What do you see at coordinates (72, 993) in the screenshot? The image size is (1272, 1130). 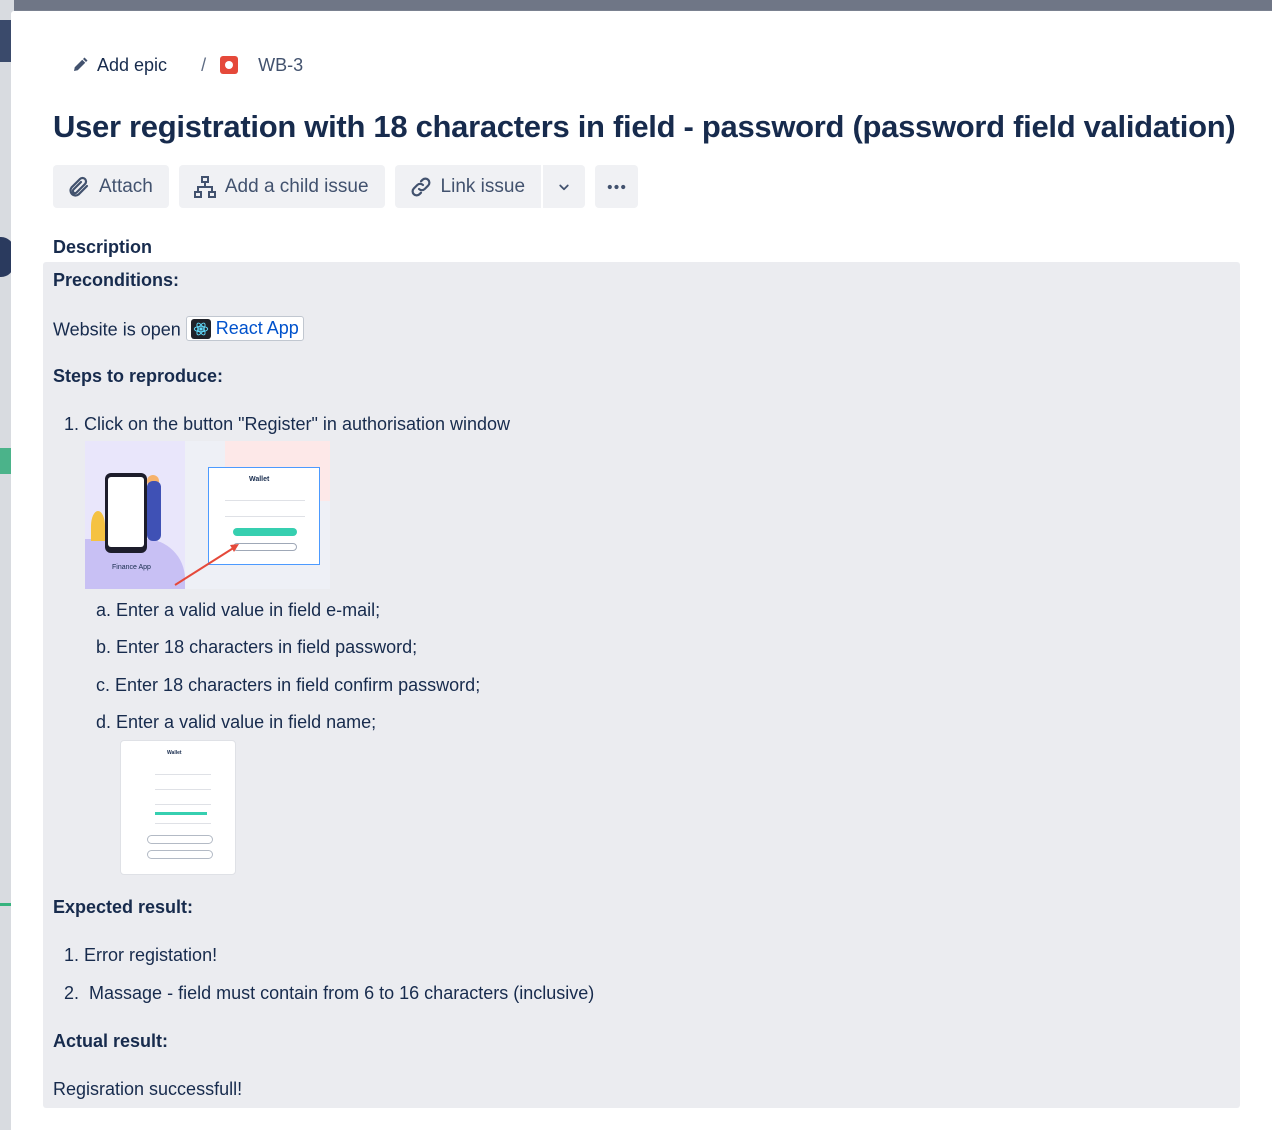 I see `expected-number: 2.` at bounding box center [72, 993].